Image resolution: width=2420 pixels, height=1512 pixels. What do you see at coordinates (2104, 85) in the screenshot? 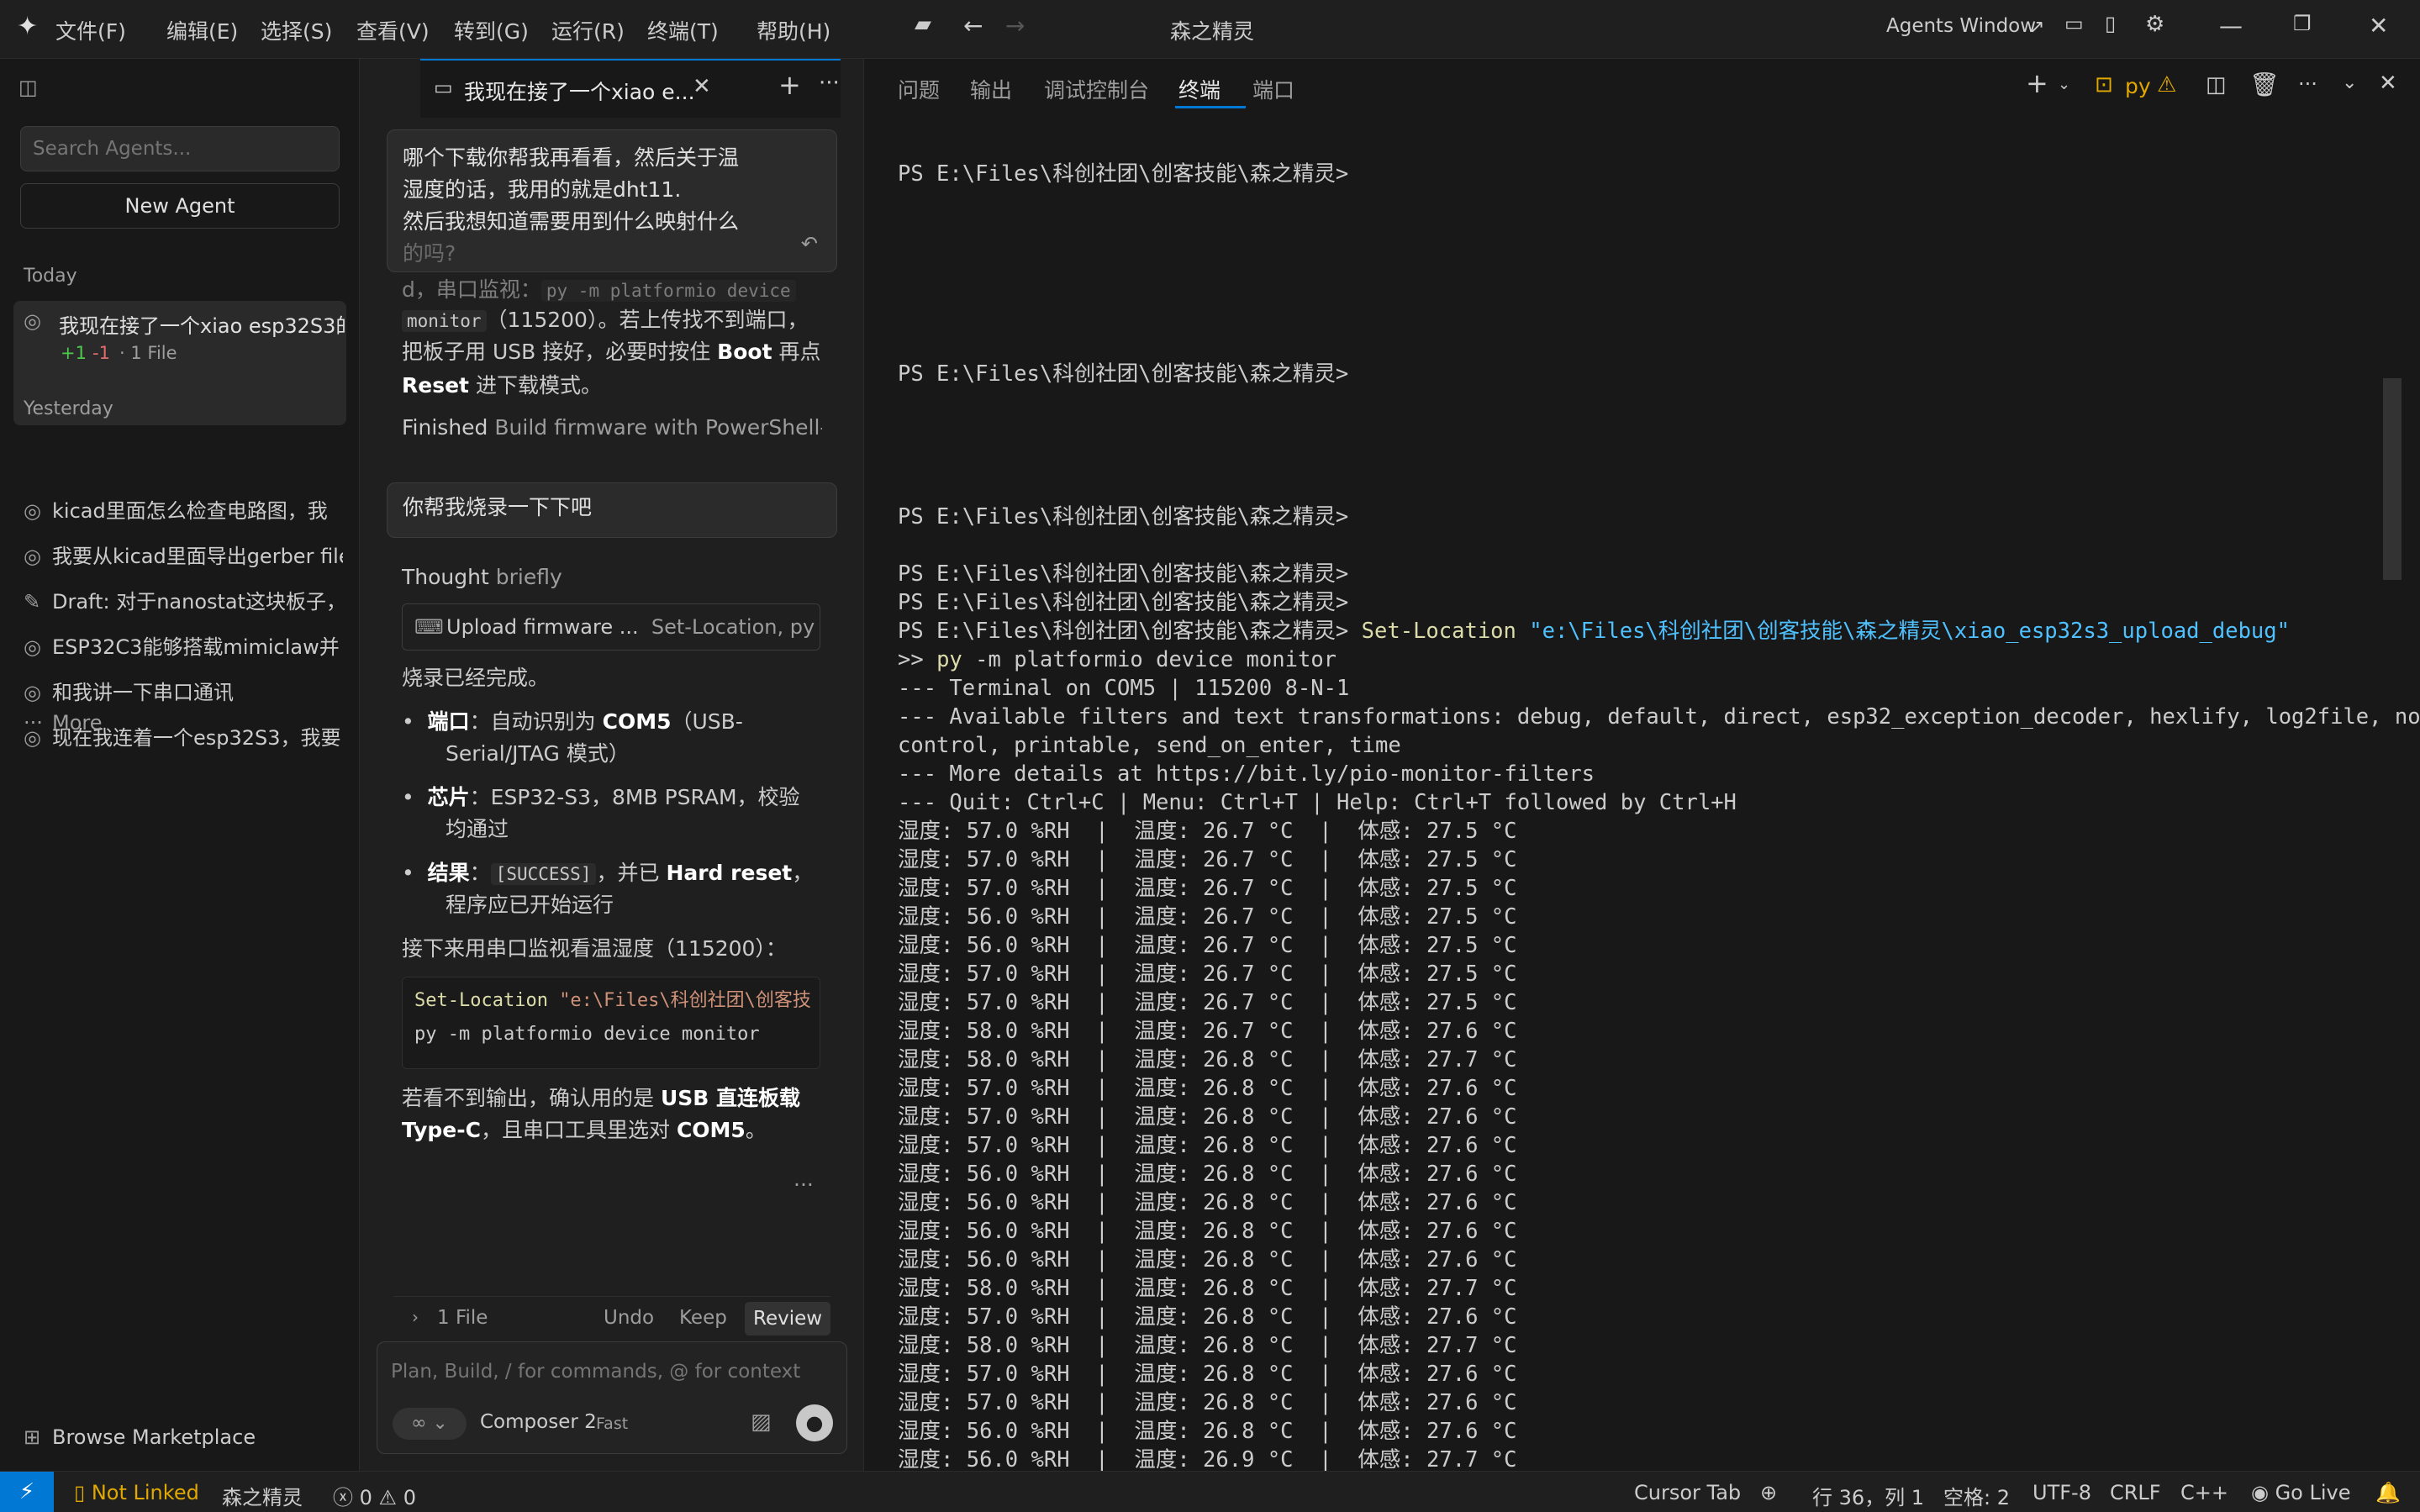
I see `terminal-shell-icon: ⊡` at bounding box center [2104, 85].